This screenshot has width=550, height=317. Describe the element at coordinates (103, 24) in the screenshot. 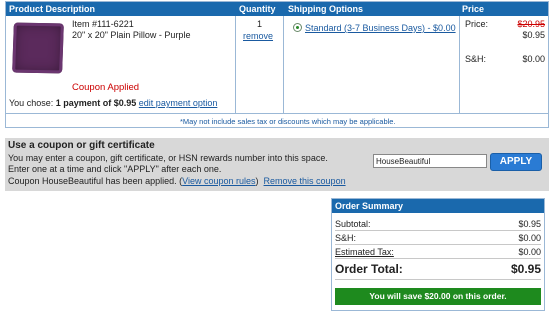

I see `item-number: Item #111-6221` at that location.